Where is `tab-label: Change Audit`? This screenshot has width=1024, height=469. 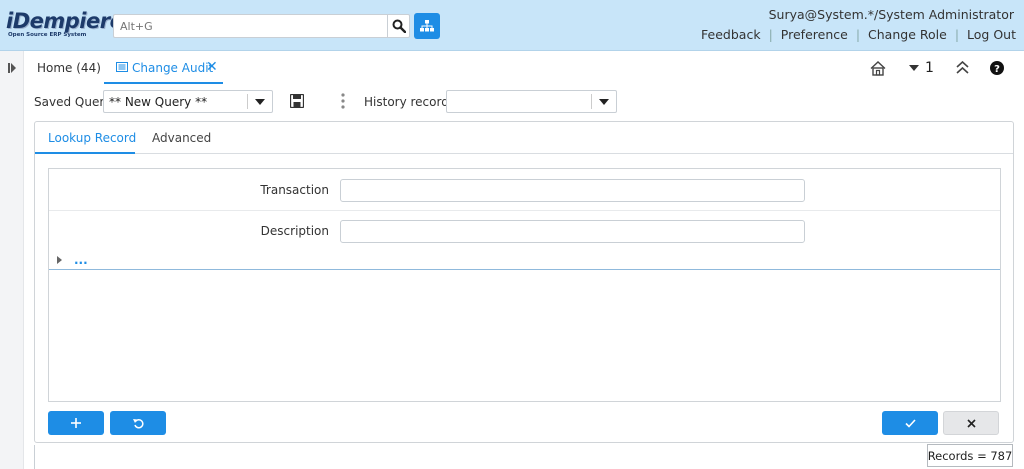
tab-label: Change Audit is located at coordinates (173, 68).